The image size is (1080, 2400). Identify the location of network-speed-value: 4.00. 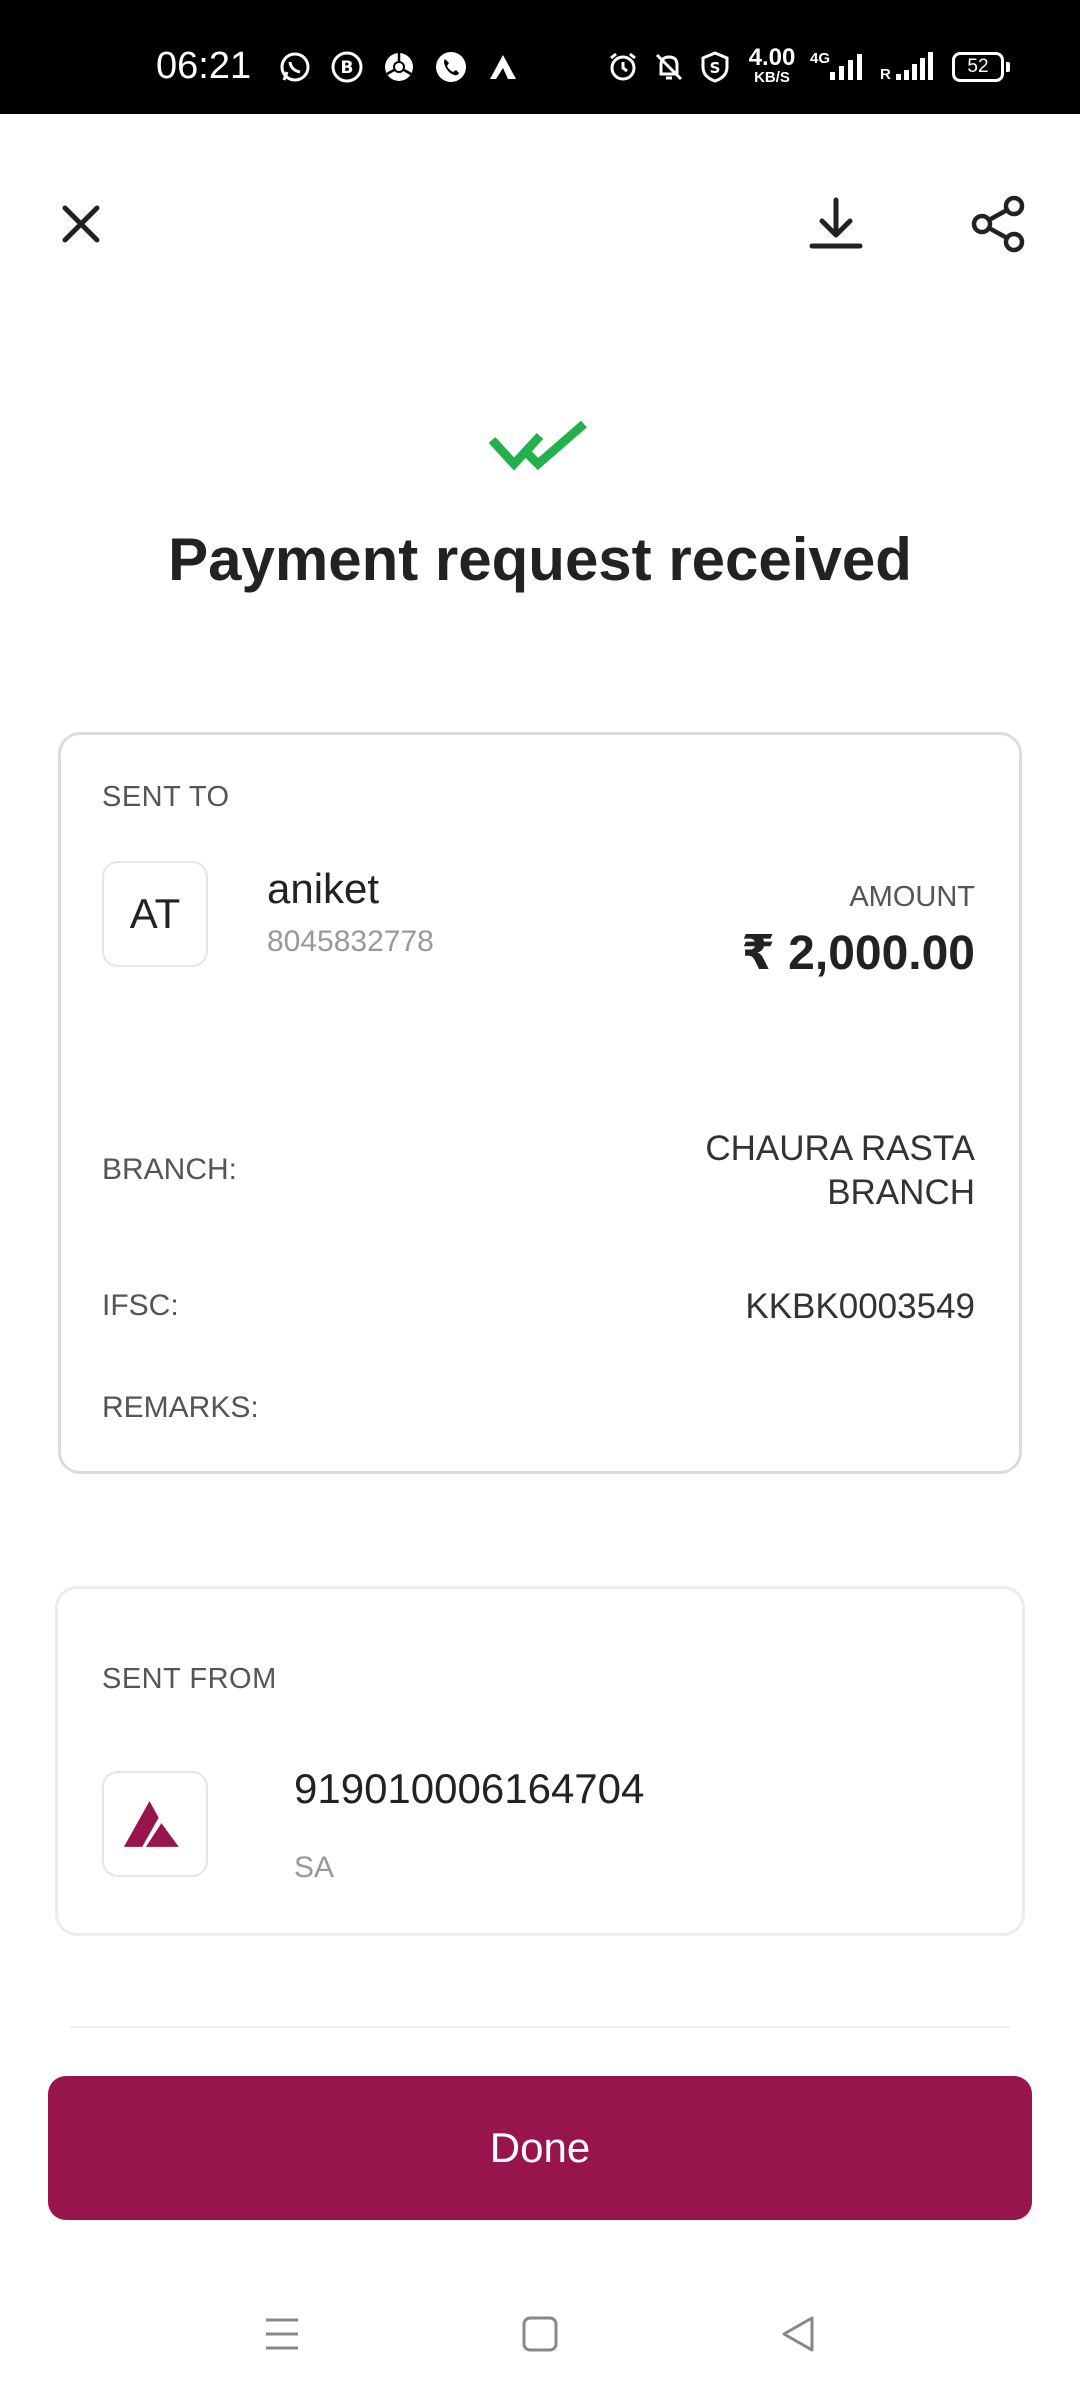
(772, 57).